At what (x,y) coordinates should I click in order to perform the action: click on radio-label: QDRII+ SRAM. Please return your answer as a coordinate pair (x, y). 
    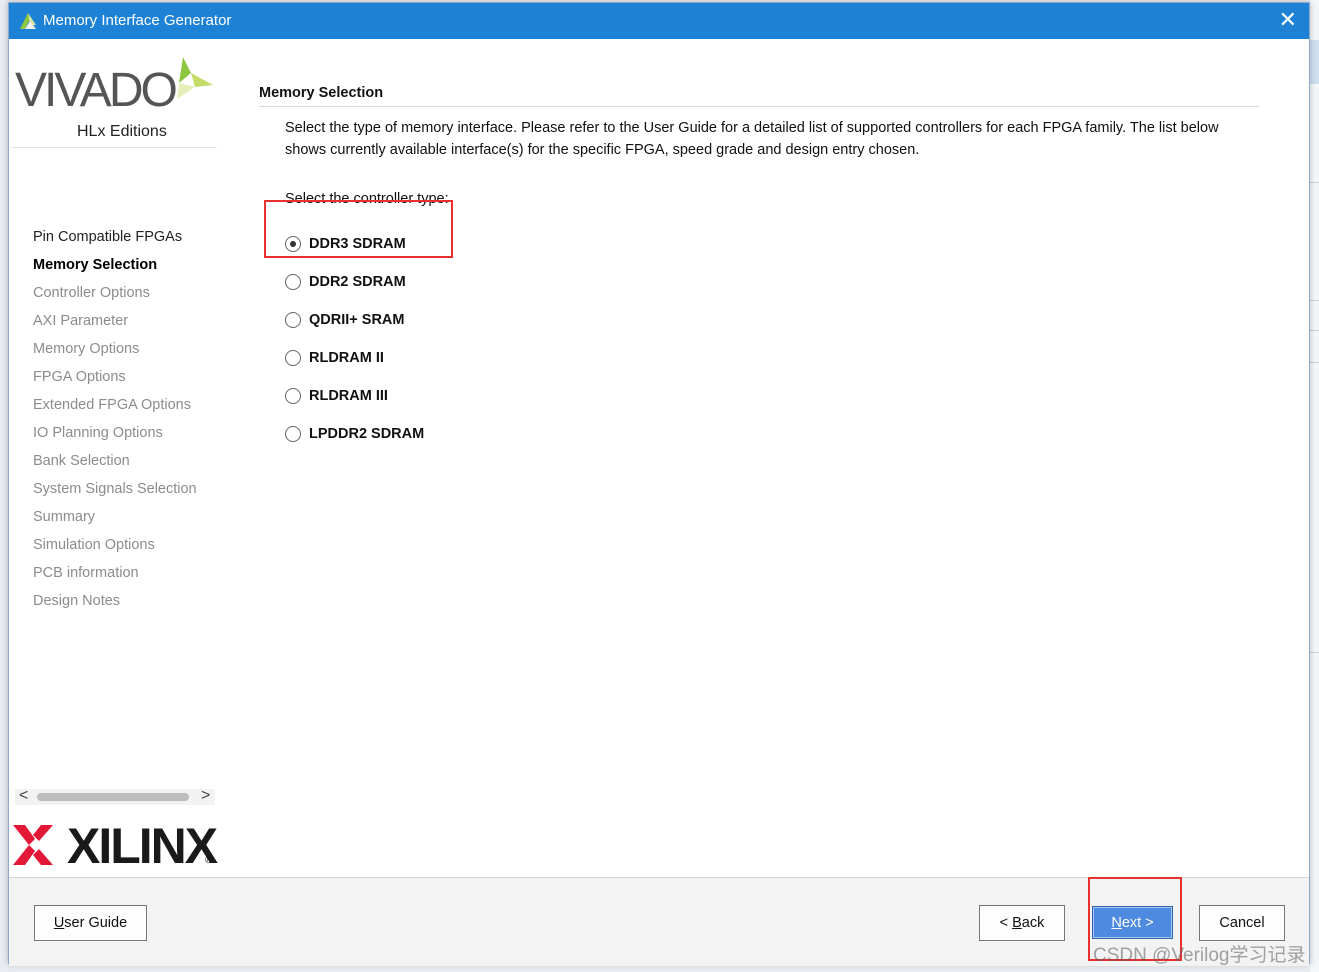
    Looking at the image, I should click on (356, 320).